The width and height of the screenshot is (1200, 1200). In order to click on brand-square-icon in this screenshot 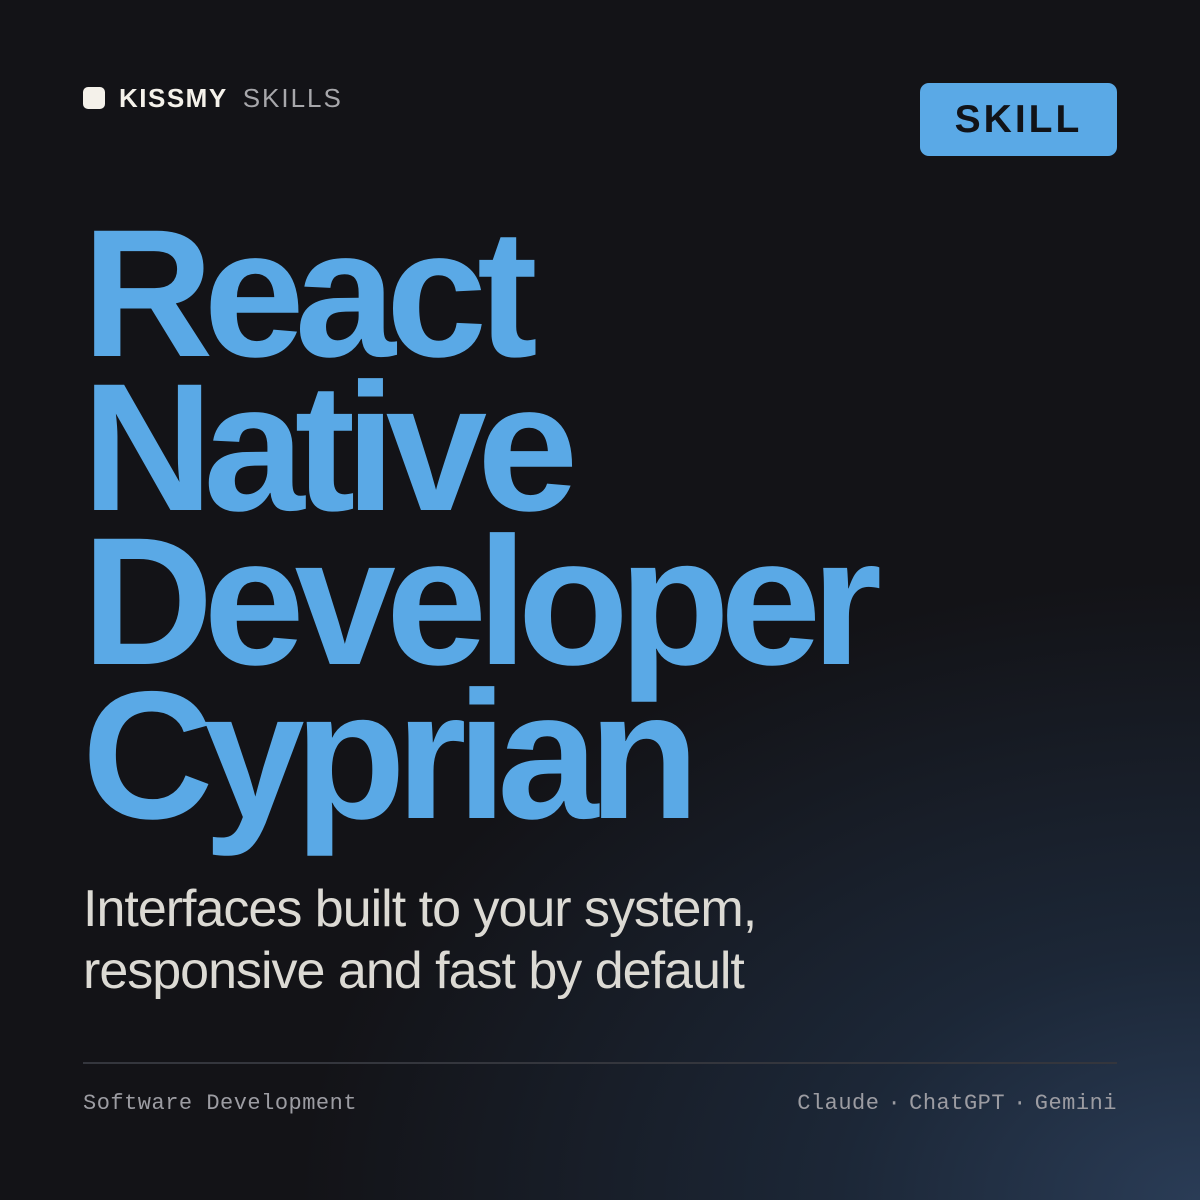, I will do `click(94, 98)`.